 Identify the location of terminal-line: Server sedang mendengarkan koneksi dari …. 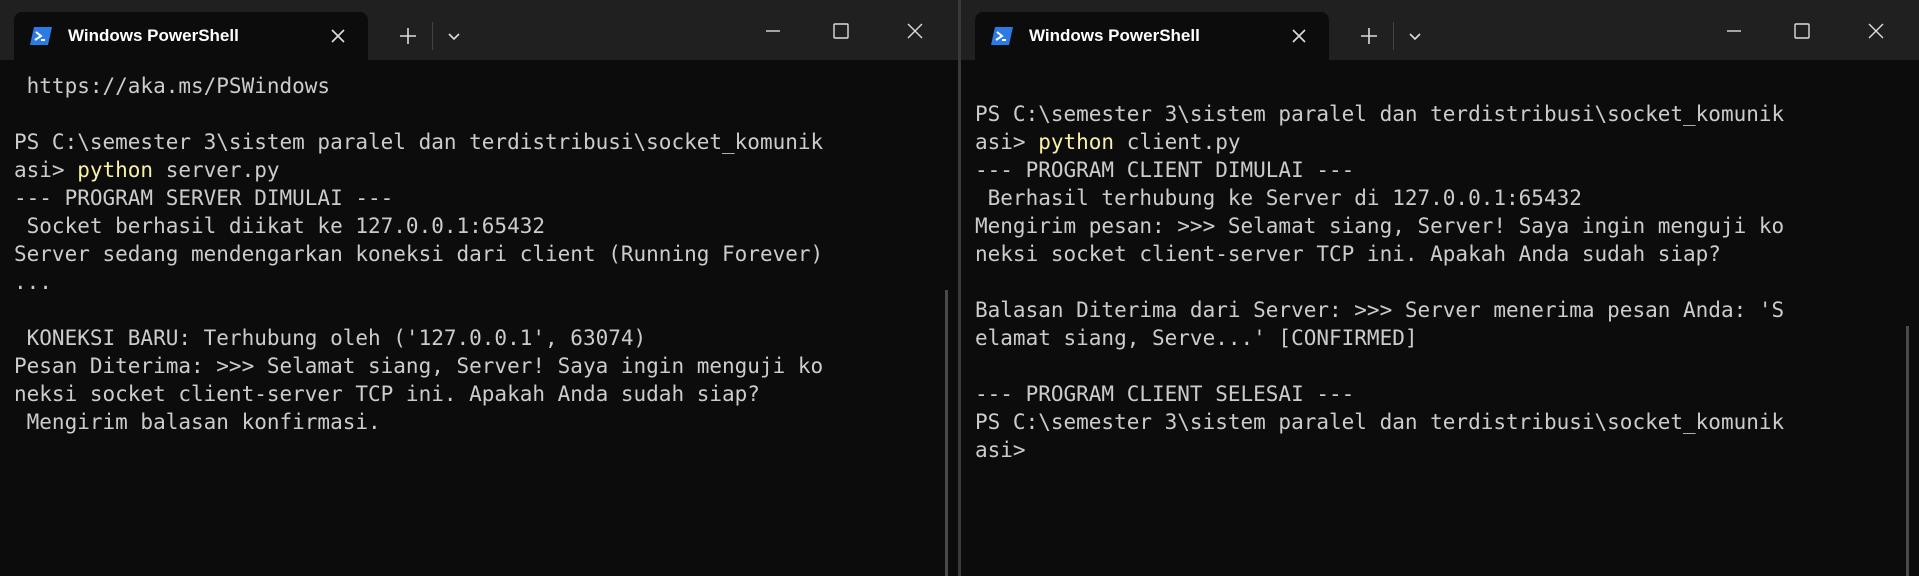
(419, 254).